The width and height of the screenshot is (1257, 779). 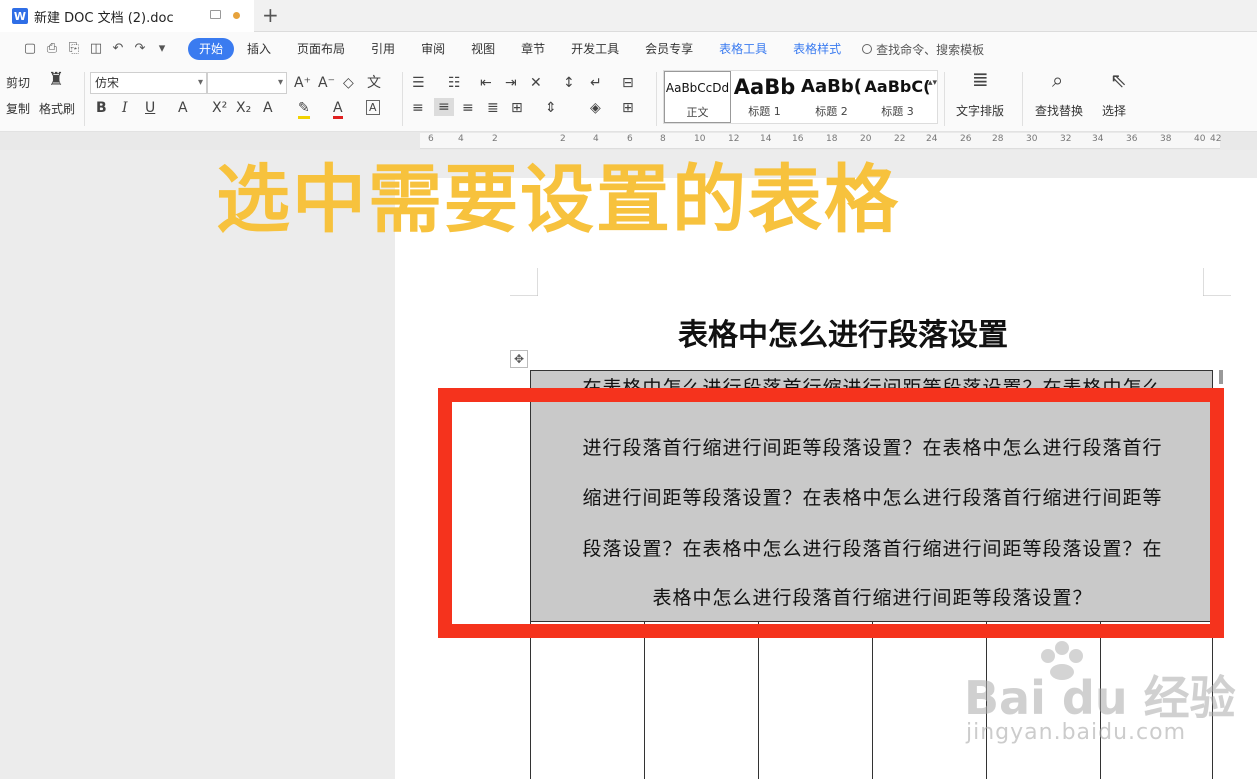 What do you see at coordinates (596, 139) in the screenshot?
I see `ruler-tick-label: 4` at bounding box center [596, 139].